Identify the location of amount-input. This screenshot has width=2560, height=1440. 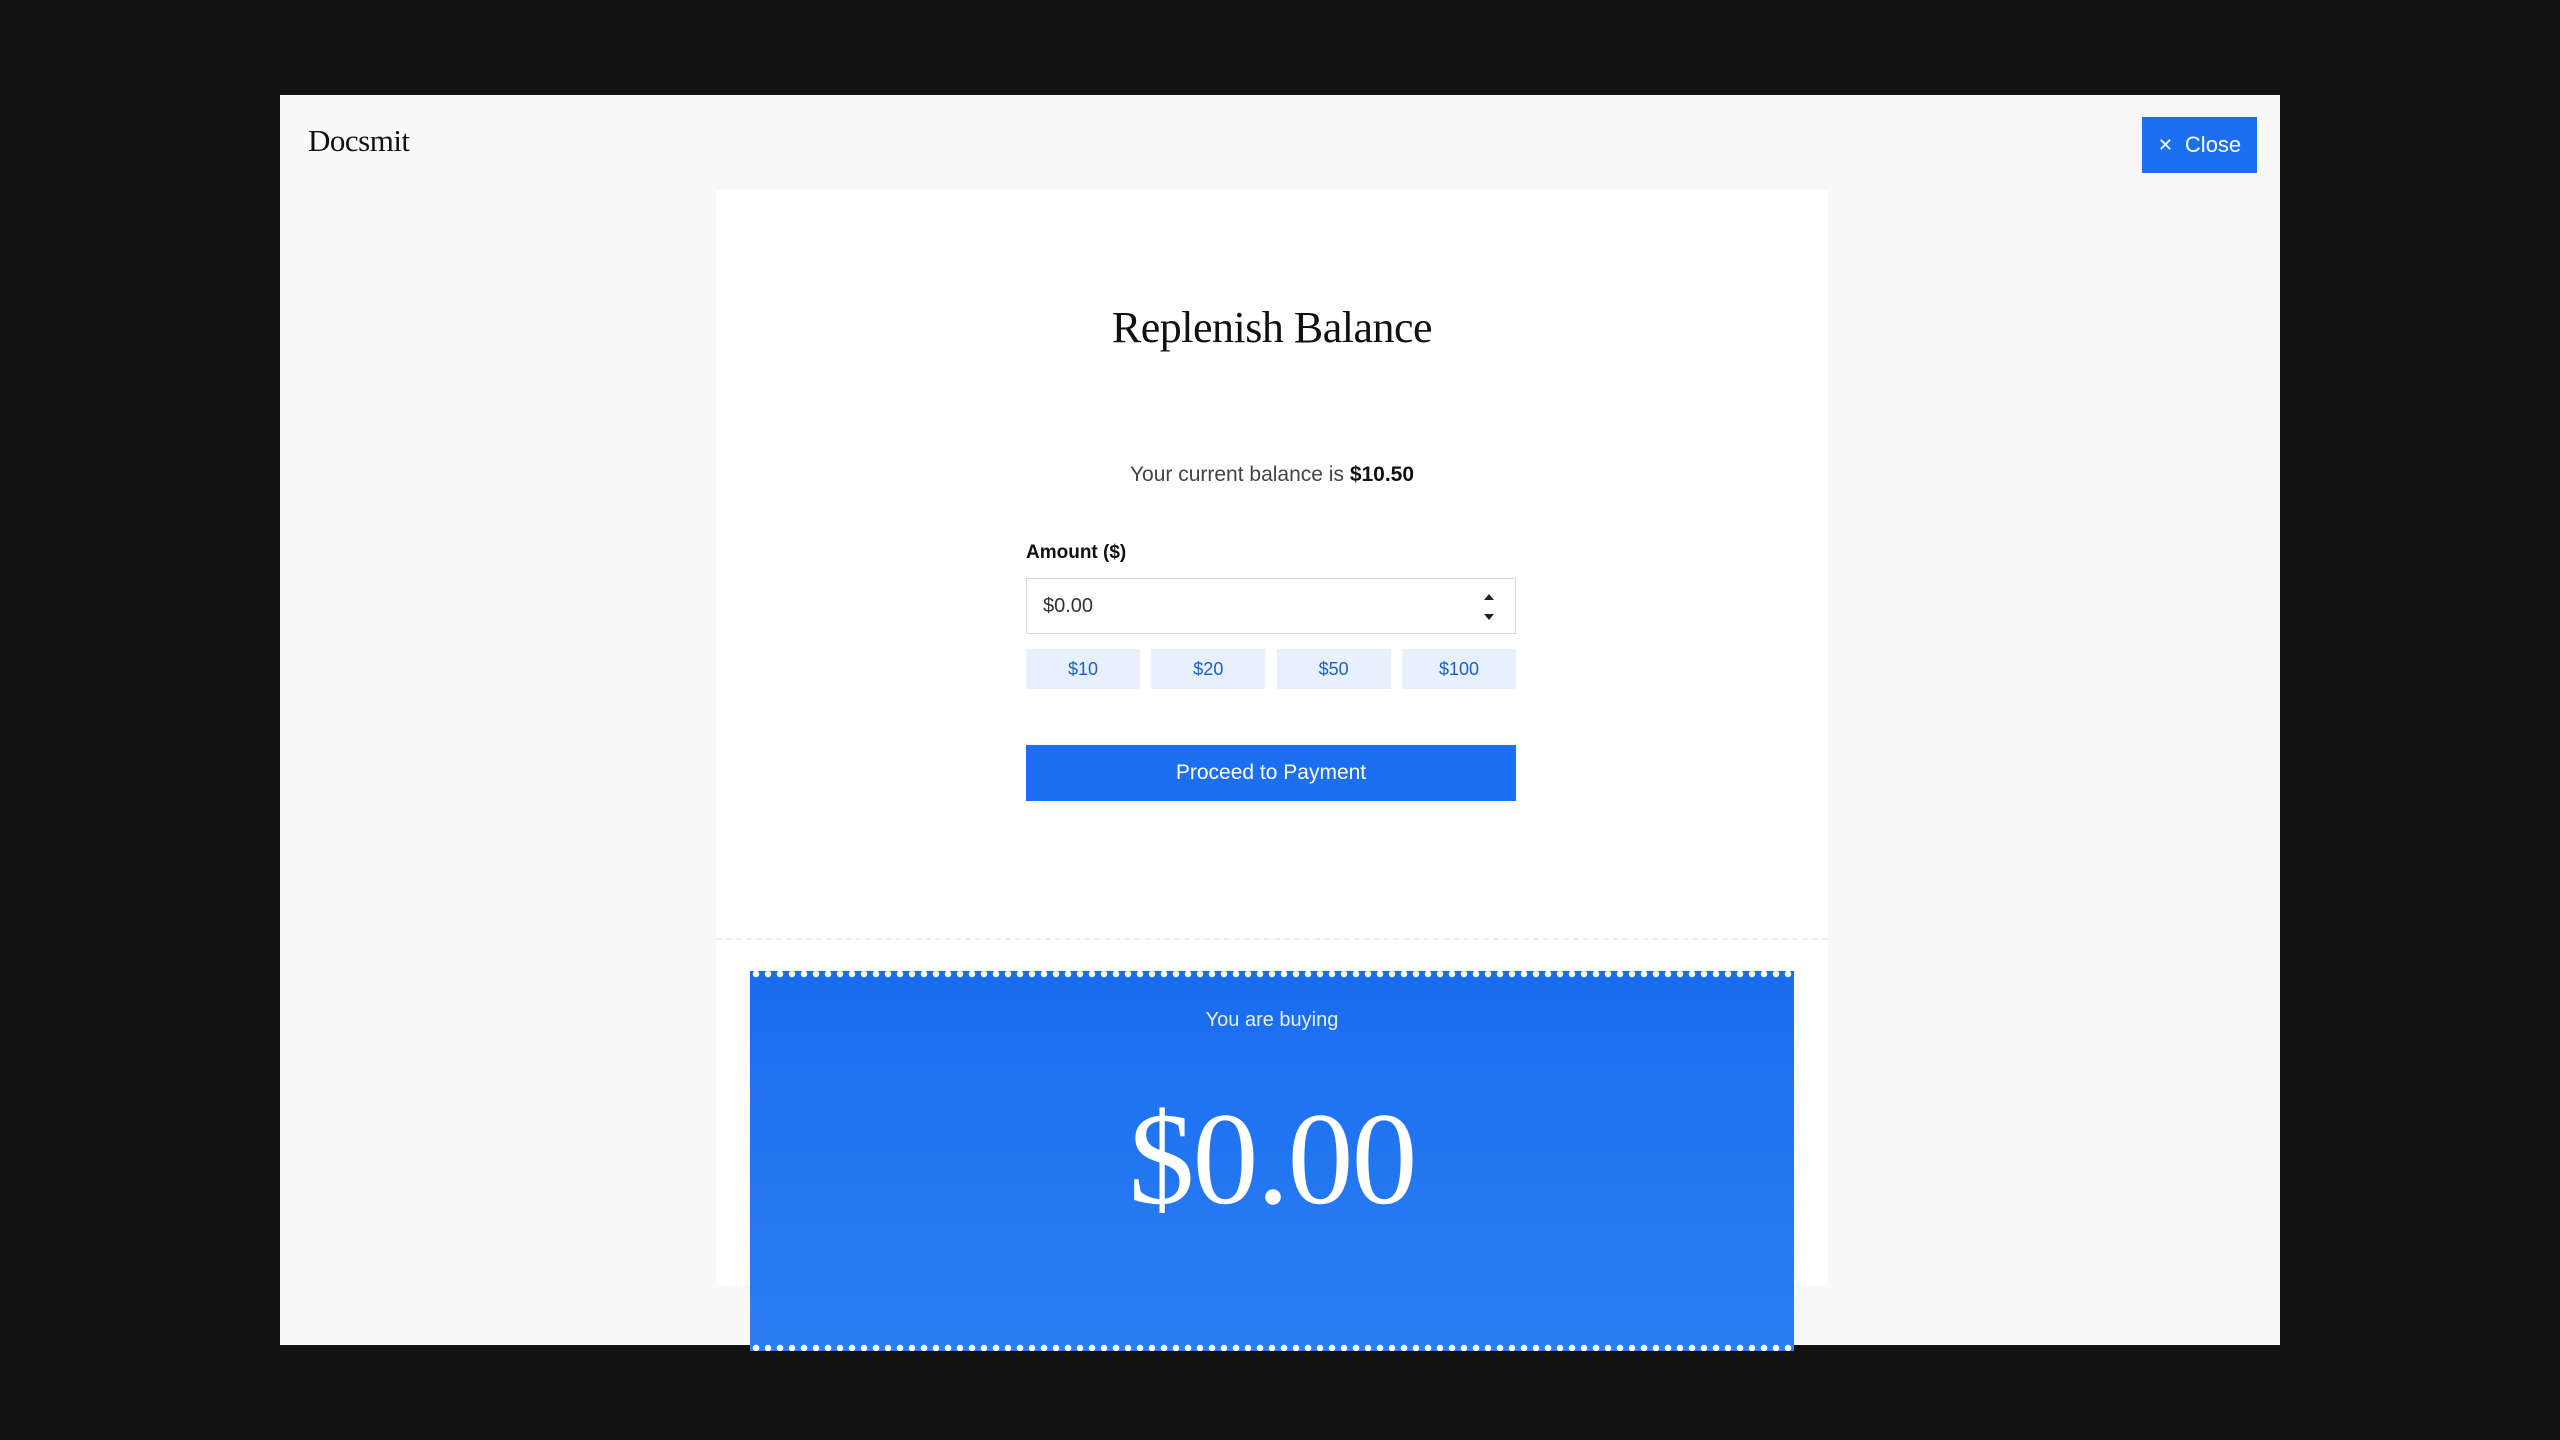
(1271, 606).